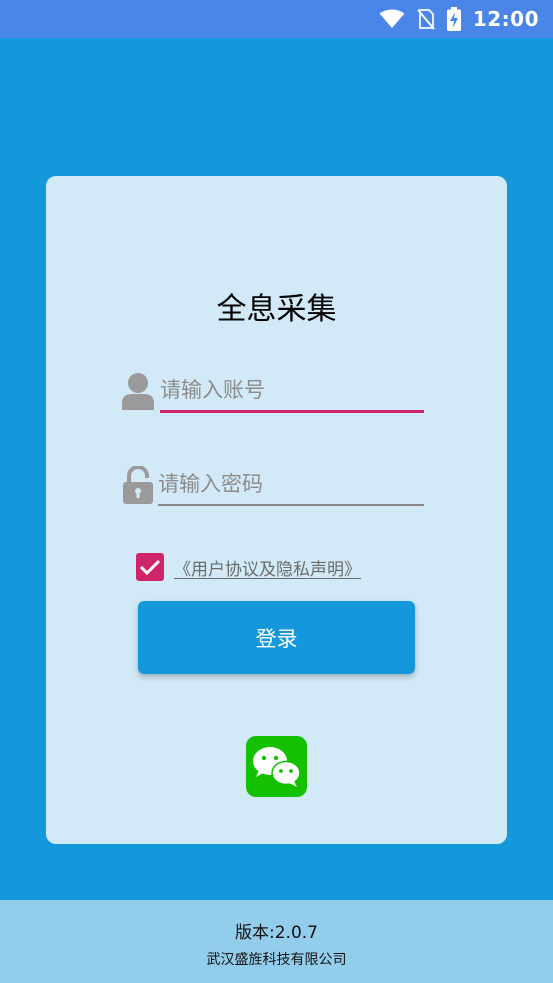  What do you see at coordinates (276, 637) in the screenshot?
I see `login-button: 登录` at bounding box center [276, 637].